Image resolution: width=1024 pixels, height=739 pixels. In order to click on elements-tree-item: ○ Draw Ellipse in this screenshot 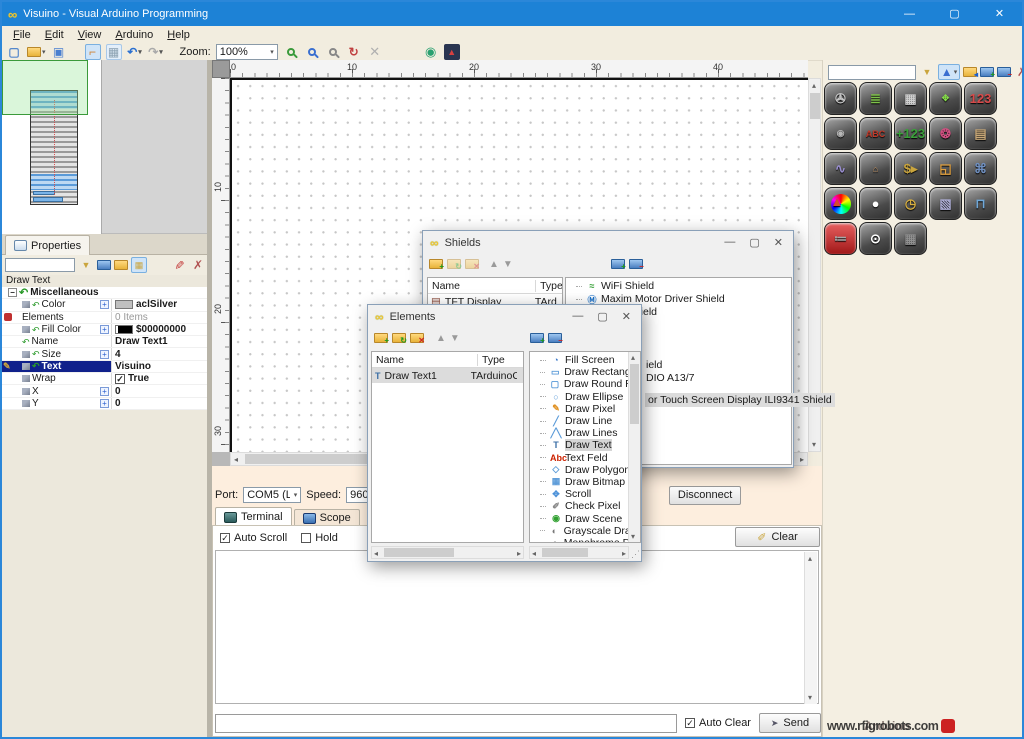, I will do `click(579, 397)`.